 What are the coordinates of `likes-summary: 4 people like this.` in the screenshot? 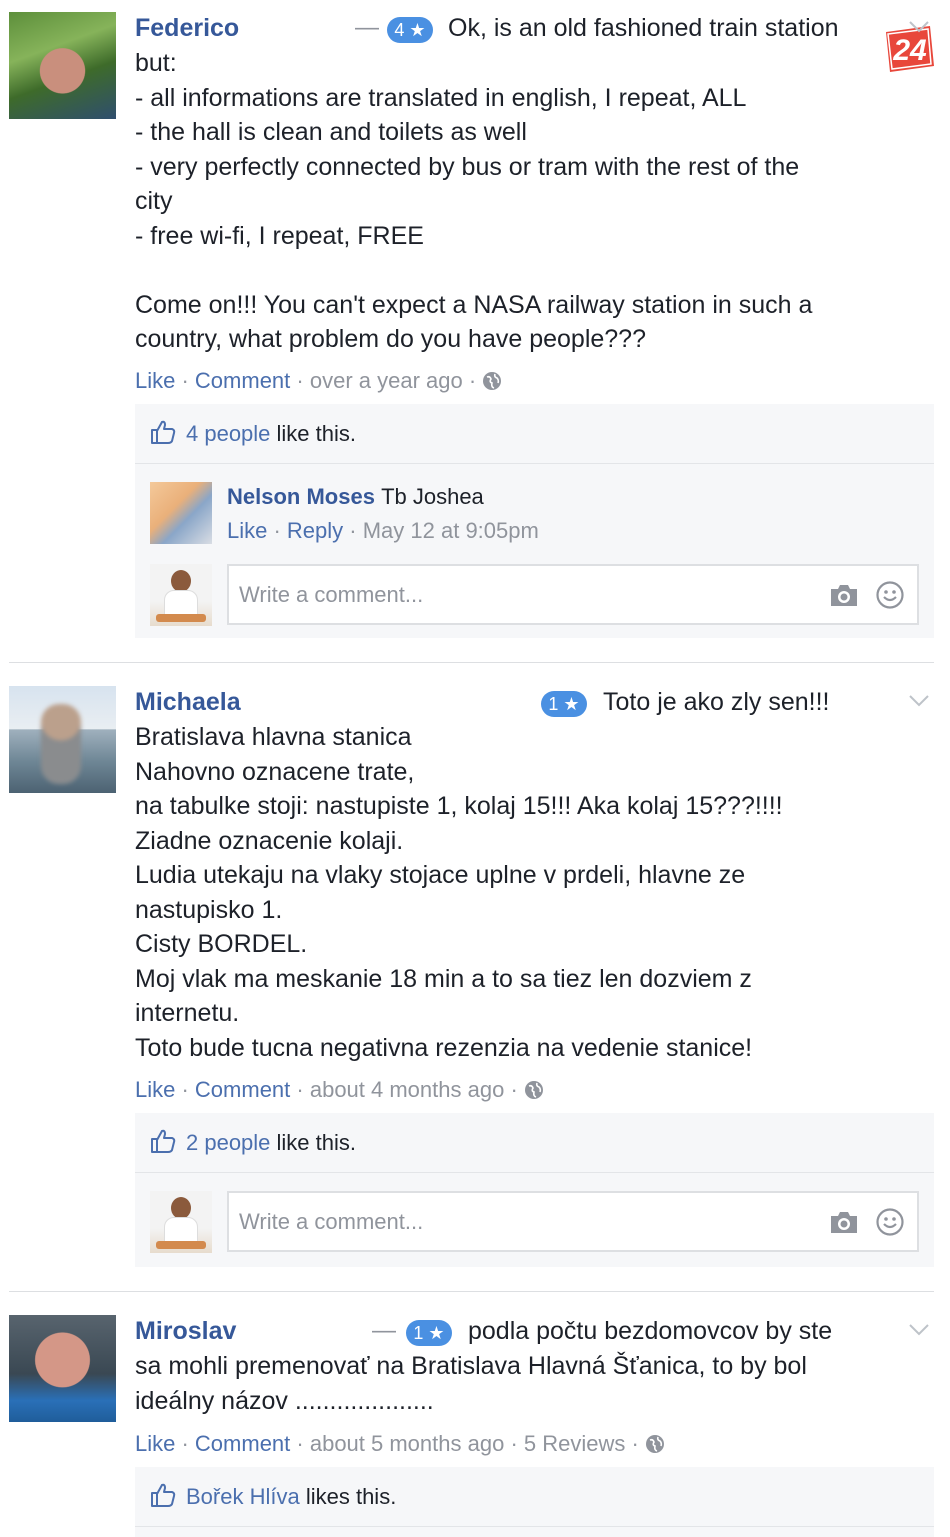 It's located at (534, 434).